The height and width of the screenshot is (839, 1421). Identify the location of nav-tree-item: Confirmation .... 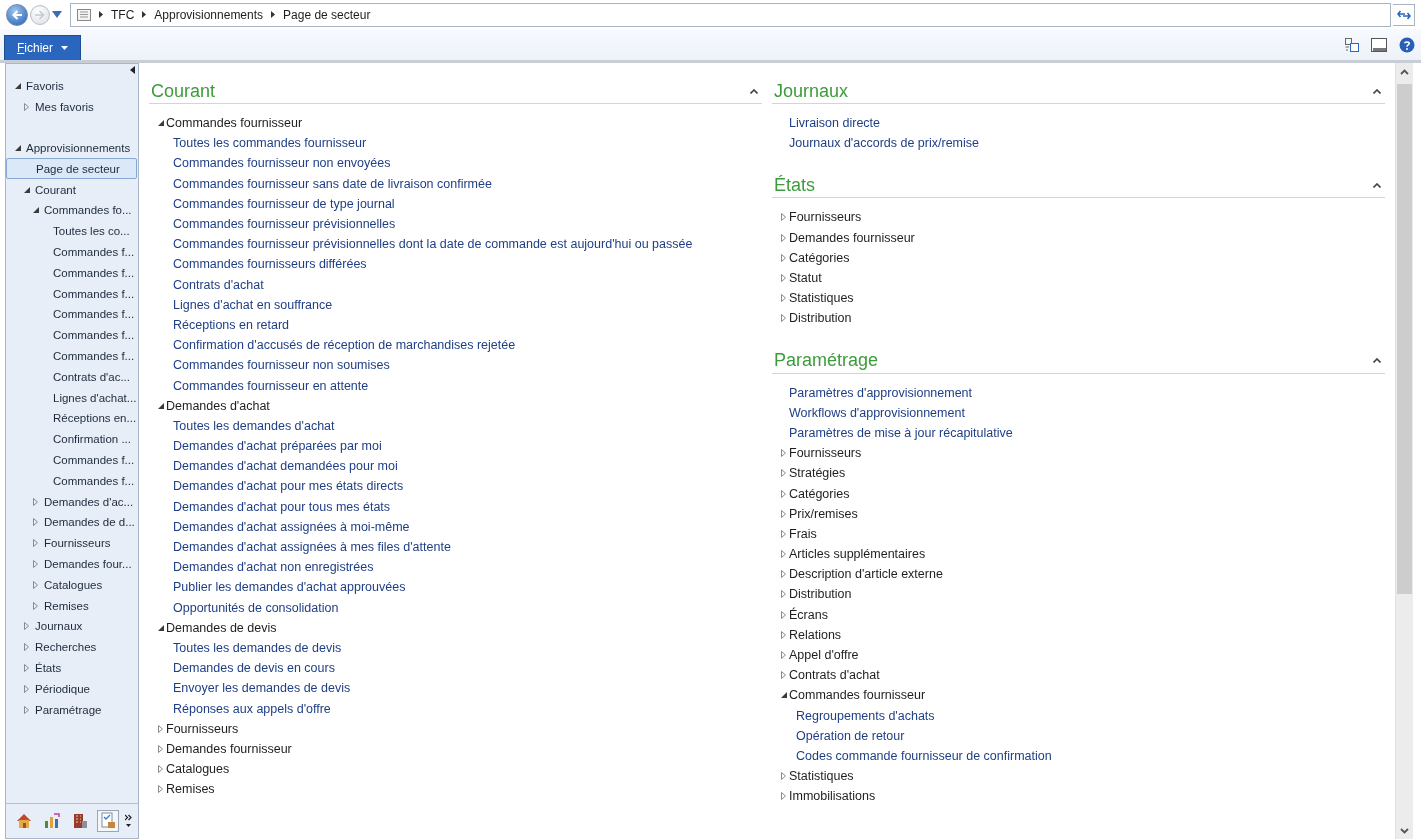
(71, 439).